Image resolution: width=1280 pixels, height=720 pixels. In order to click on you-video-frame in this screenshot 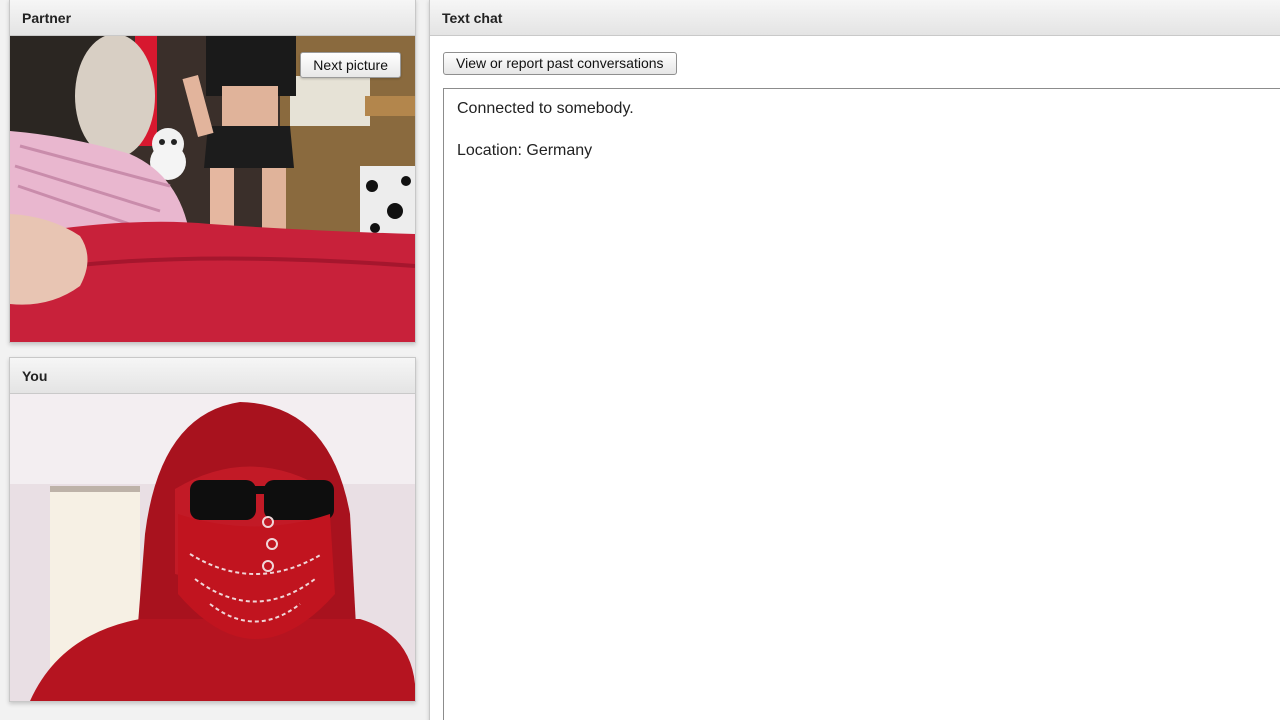, I will do `click(212, 547)`.